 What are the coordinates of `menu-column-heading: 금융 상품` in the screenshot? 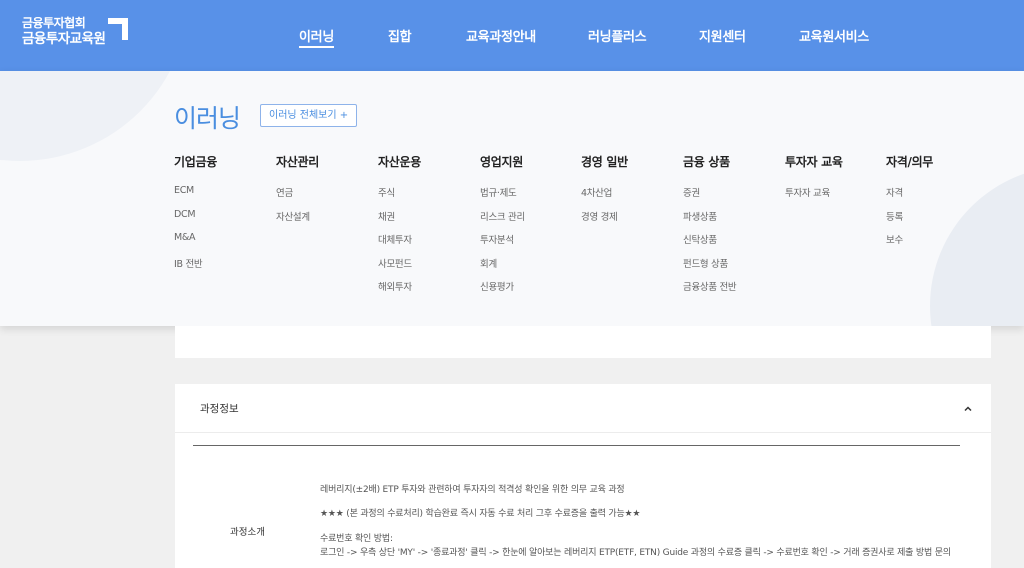 It's located at (709, 161).